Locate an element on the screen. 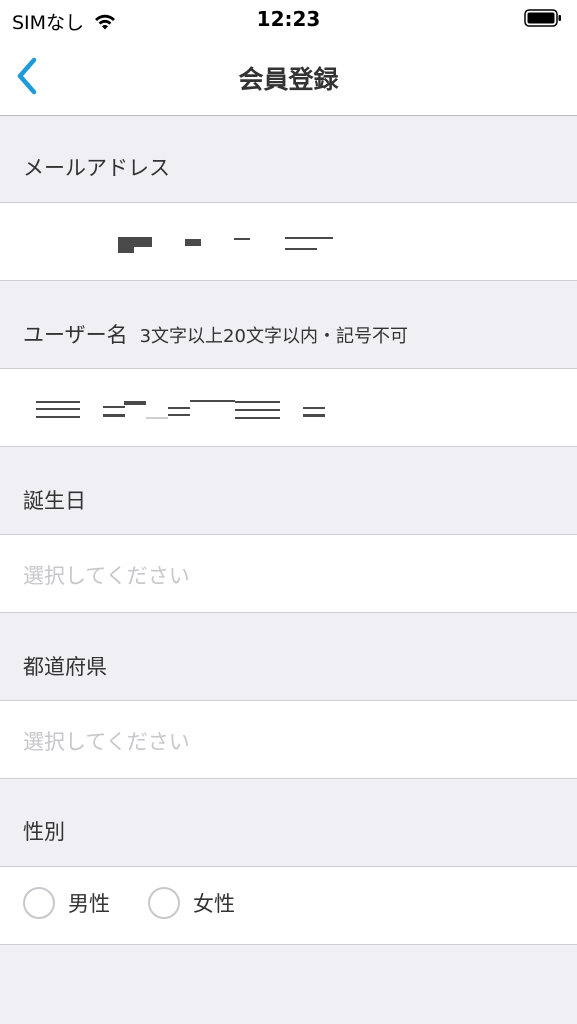 The height and width of the screenshot is (1024, 577). username-hint: 3文字以上20文字以内・記号不可 is located at coordinates (273, 336).